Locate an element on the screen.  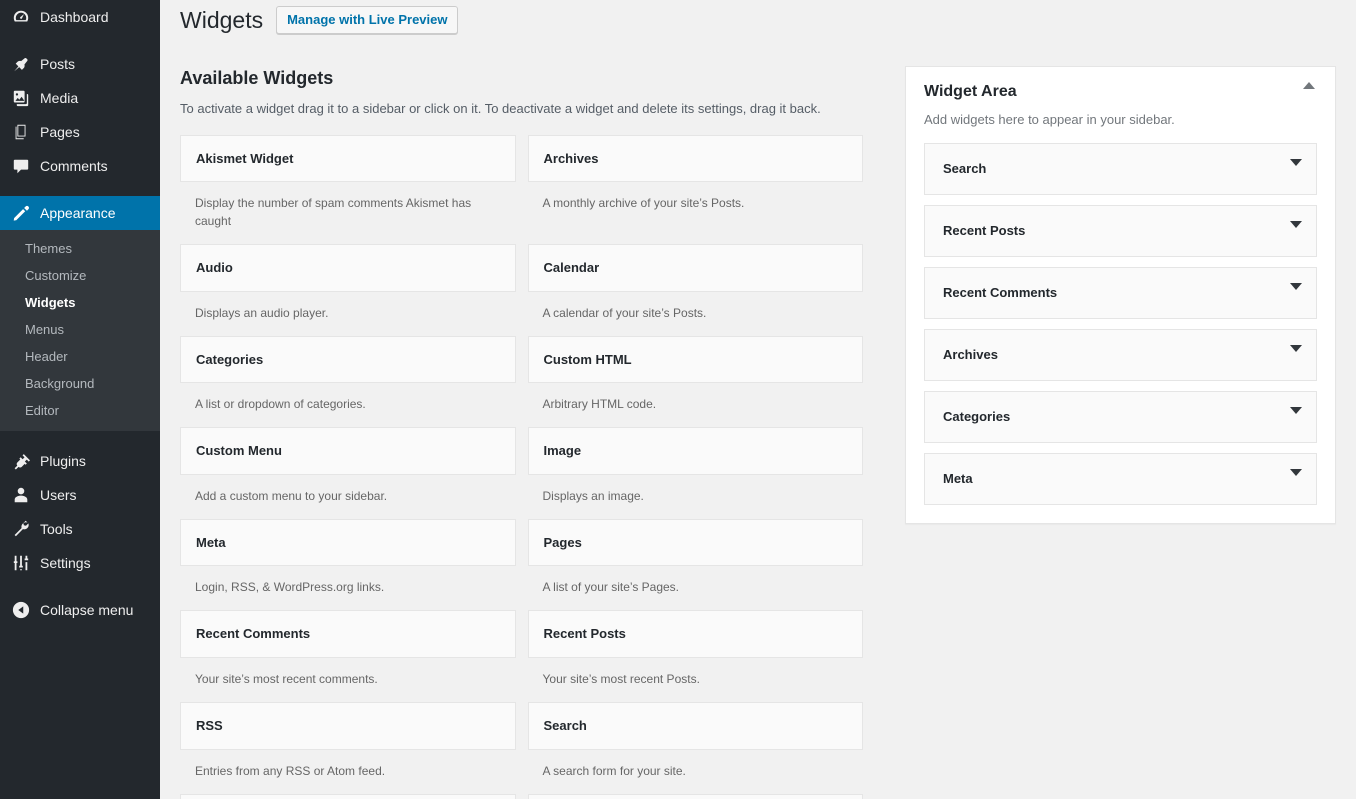
sidebar-widget-item: Search is located at coordinates (1120, 169).